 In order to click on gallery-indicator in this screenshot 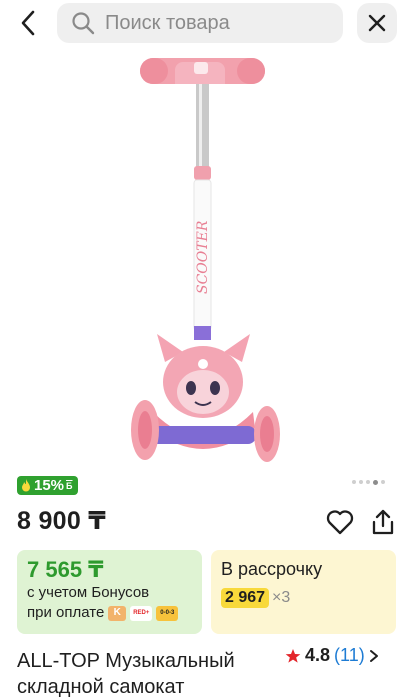, I will do `click(368, 482)`.